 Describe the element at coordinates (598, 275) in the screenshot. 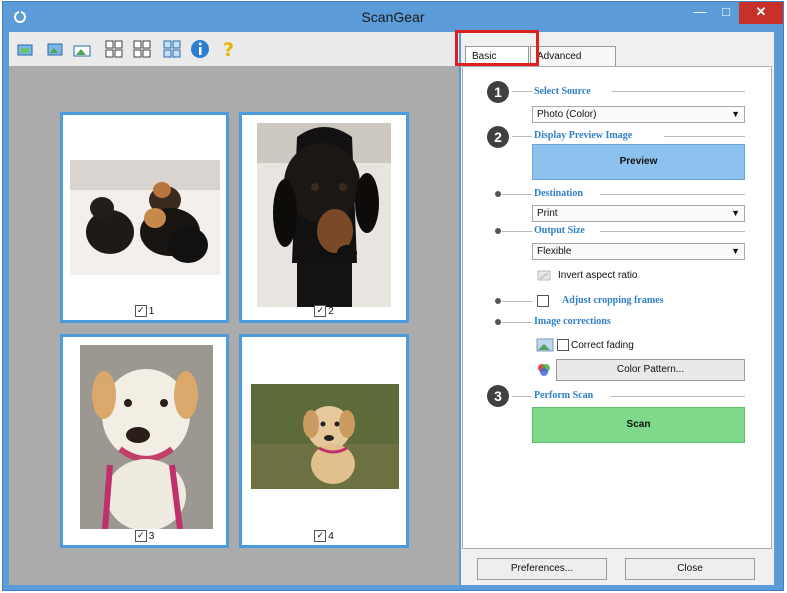

I see `invert-aspect-label: Invert aspect ratio` at that location.